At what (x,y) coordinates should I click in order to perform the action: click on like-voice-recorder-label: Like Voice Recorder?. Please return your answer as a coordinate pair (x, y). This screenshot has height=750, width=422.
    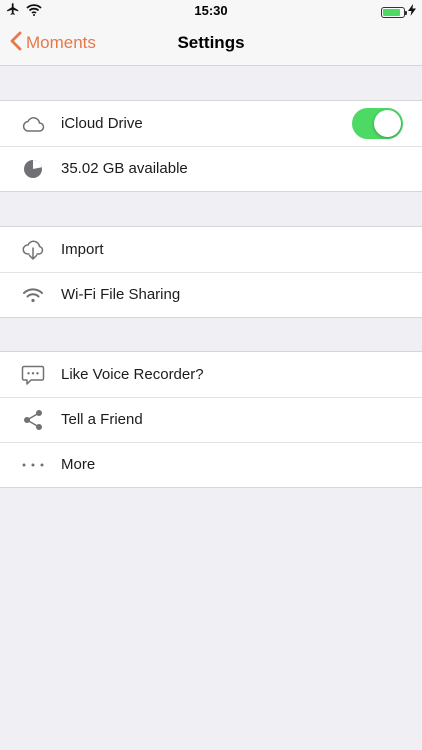
    Looking at the image, I should click on (132, 374).